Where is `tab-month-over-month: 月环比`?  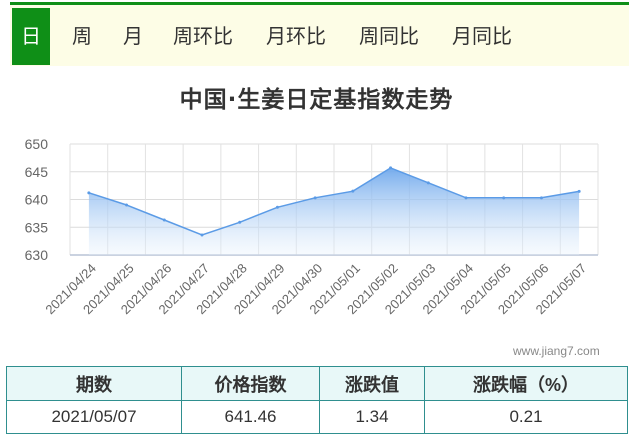
tab-month-over-month: 月环比 is located at coordinates (296, 36).